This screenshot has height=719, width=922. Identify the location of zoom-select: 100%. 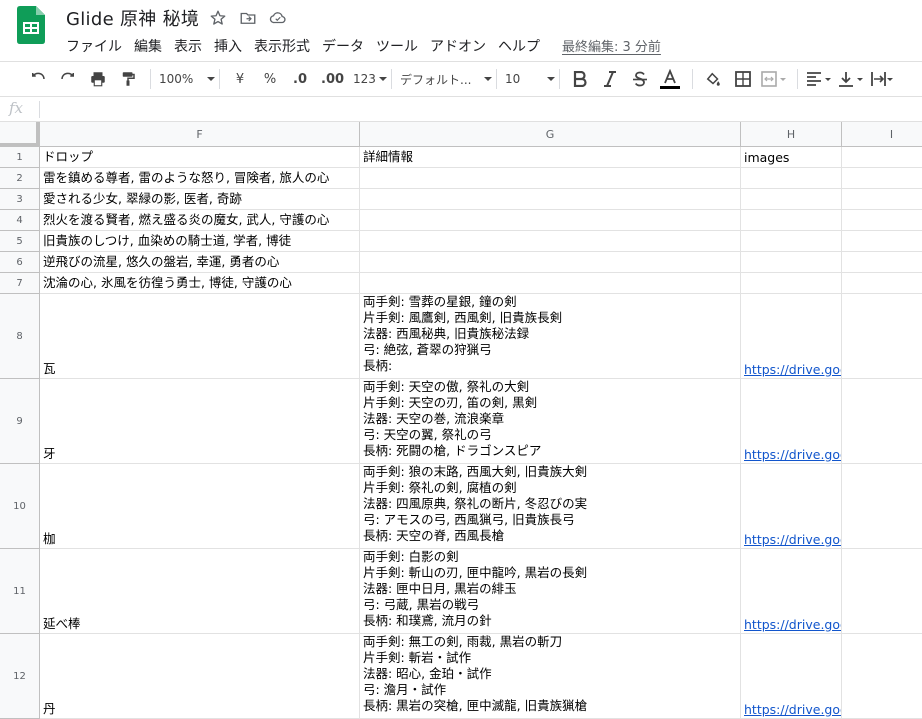
(187, 79).